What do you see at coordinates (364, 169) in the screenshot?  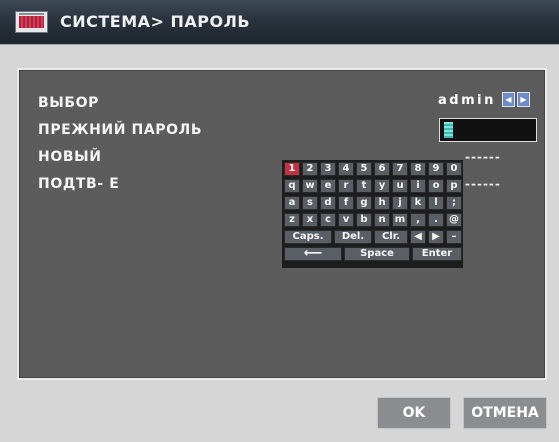 I see `key-5: 5` at bounding box center [364, 169].